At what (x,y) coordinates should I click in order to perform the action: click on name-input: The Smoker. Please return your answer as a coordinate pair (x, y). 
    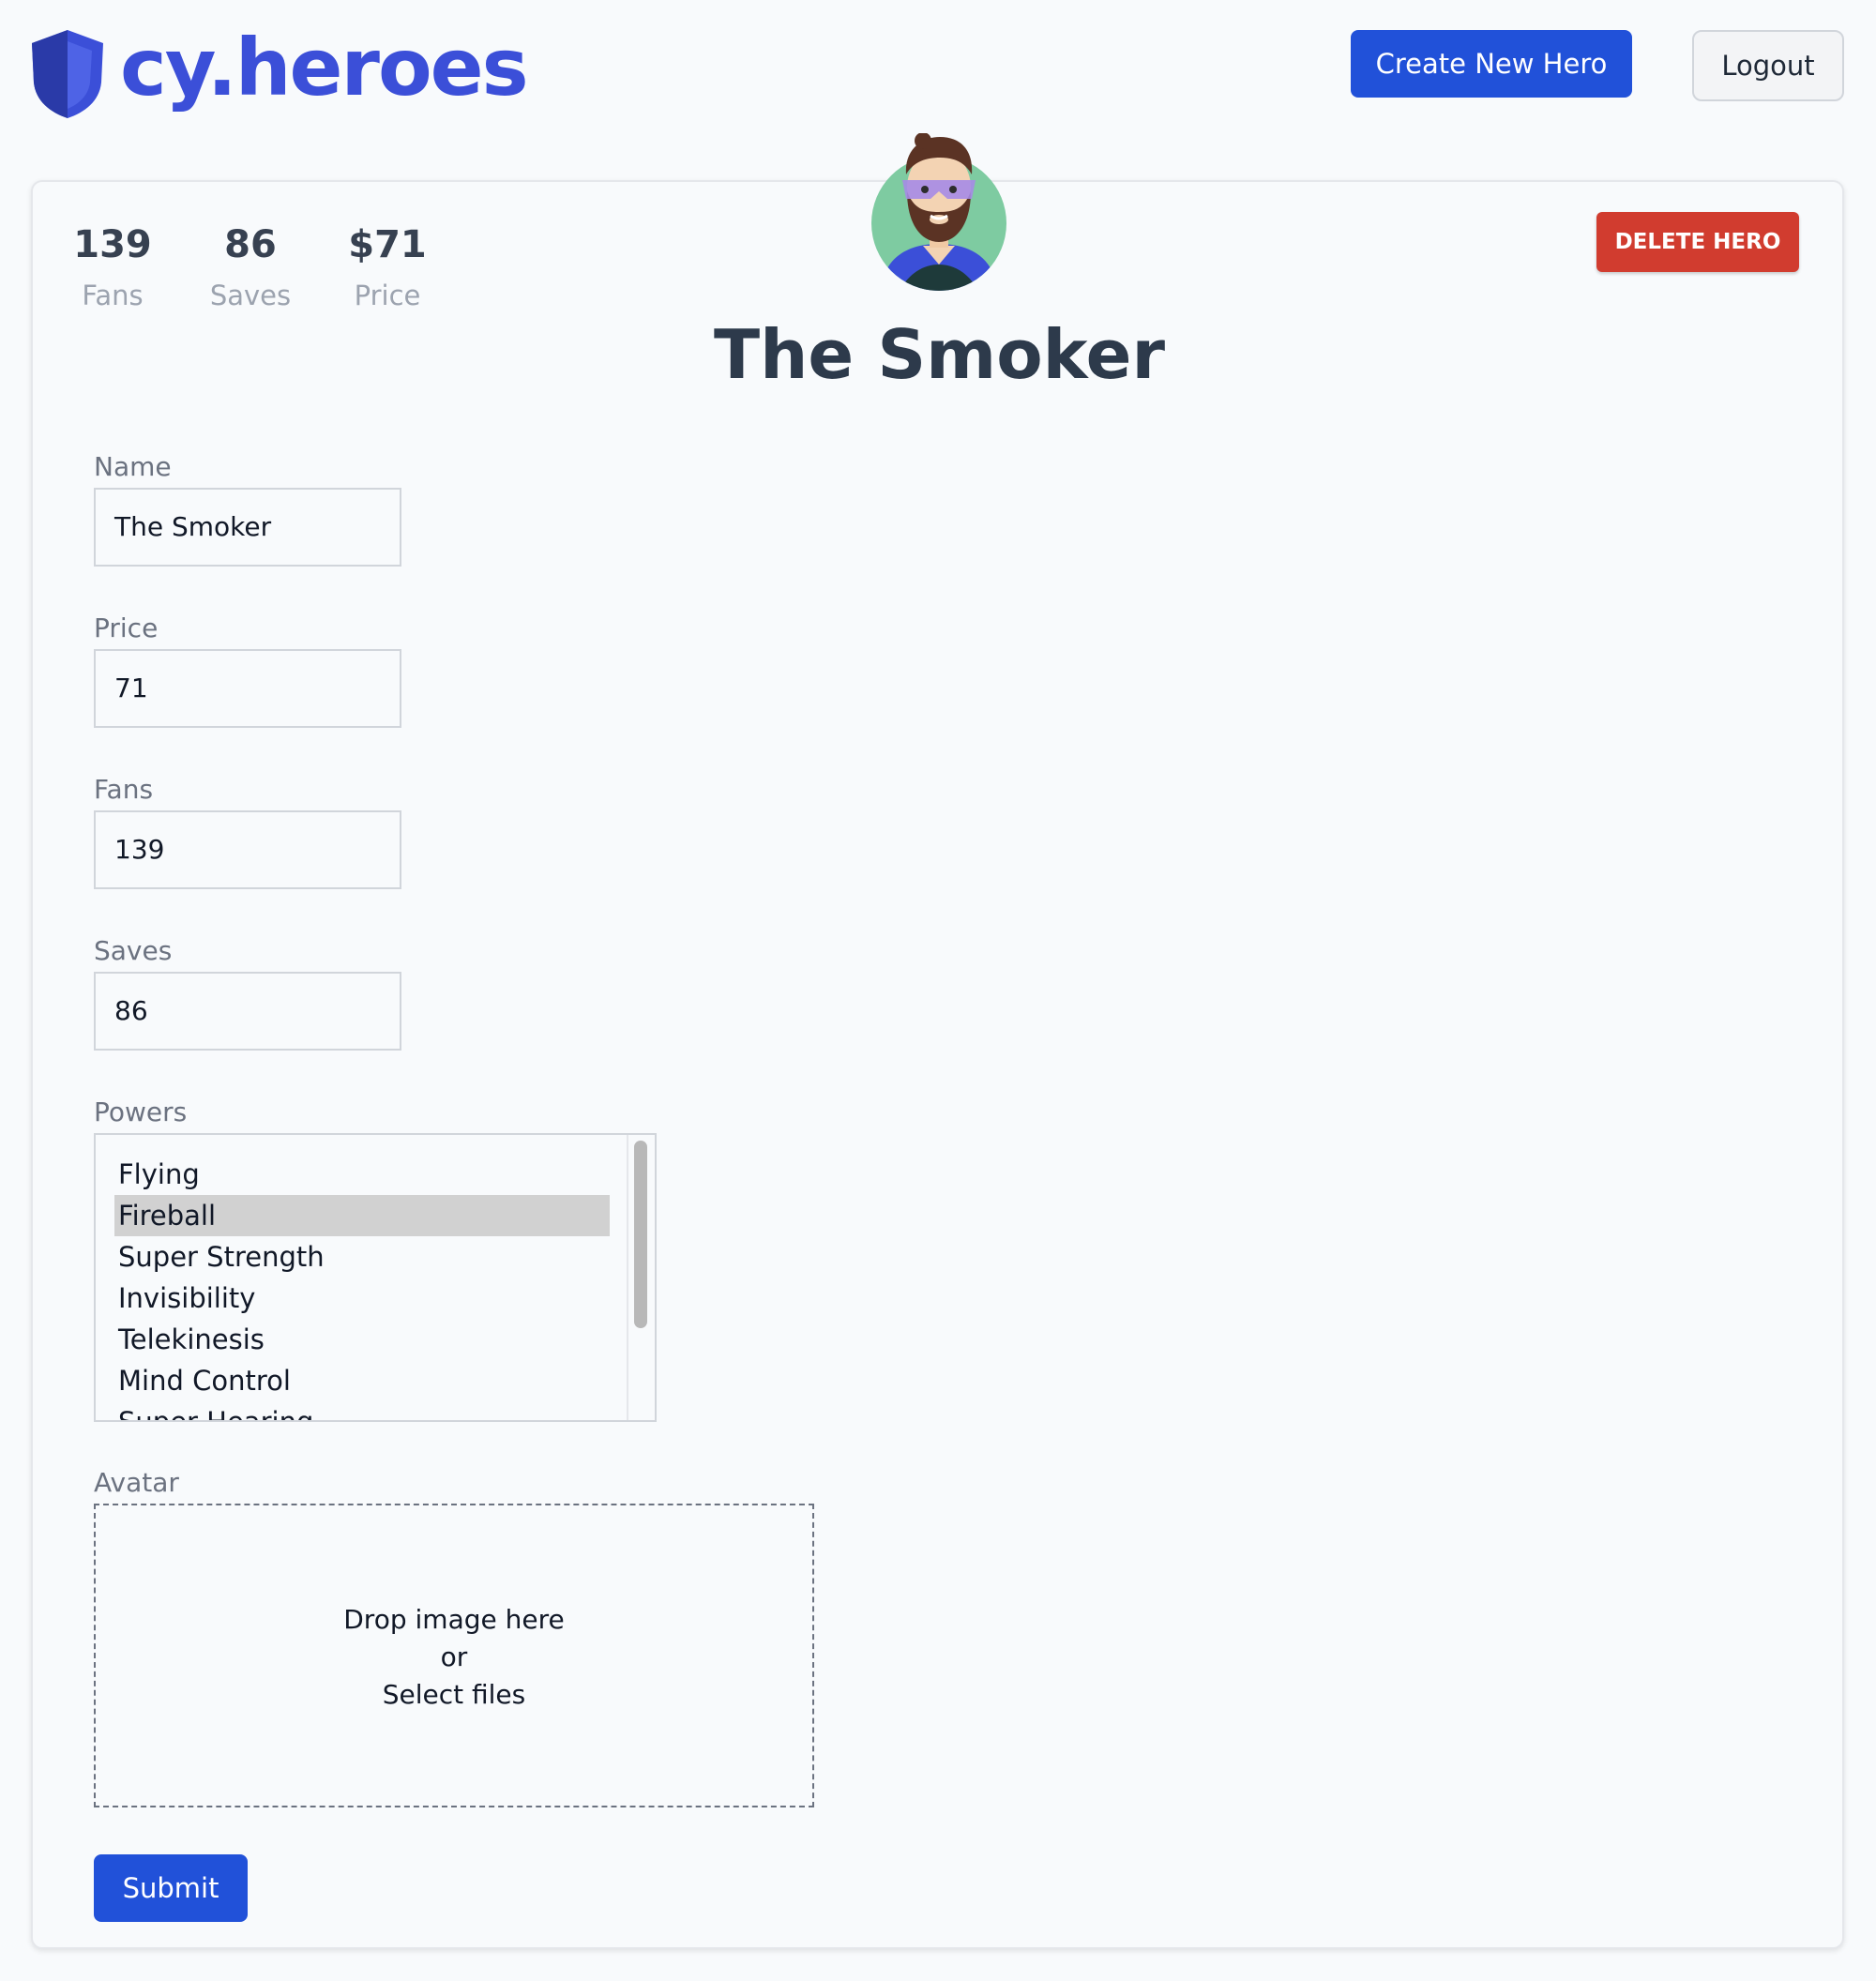
    Looking at the image, I should click on (247, 527).